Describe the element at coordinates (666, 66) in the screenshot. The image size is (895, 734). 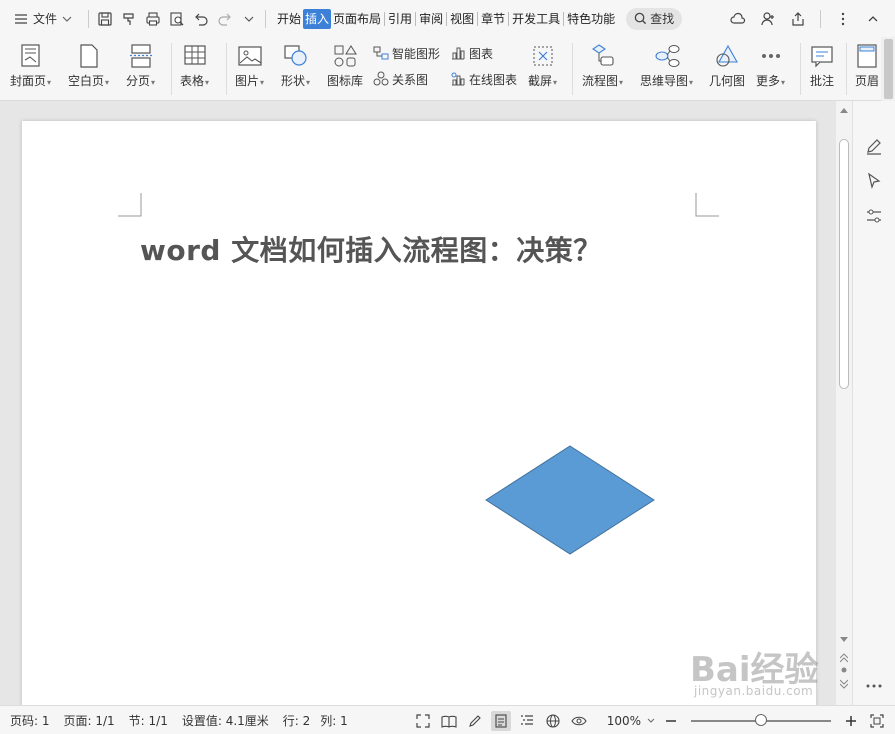
I see `mind-map-button: 思维导图▾` at that location.